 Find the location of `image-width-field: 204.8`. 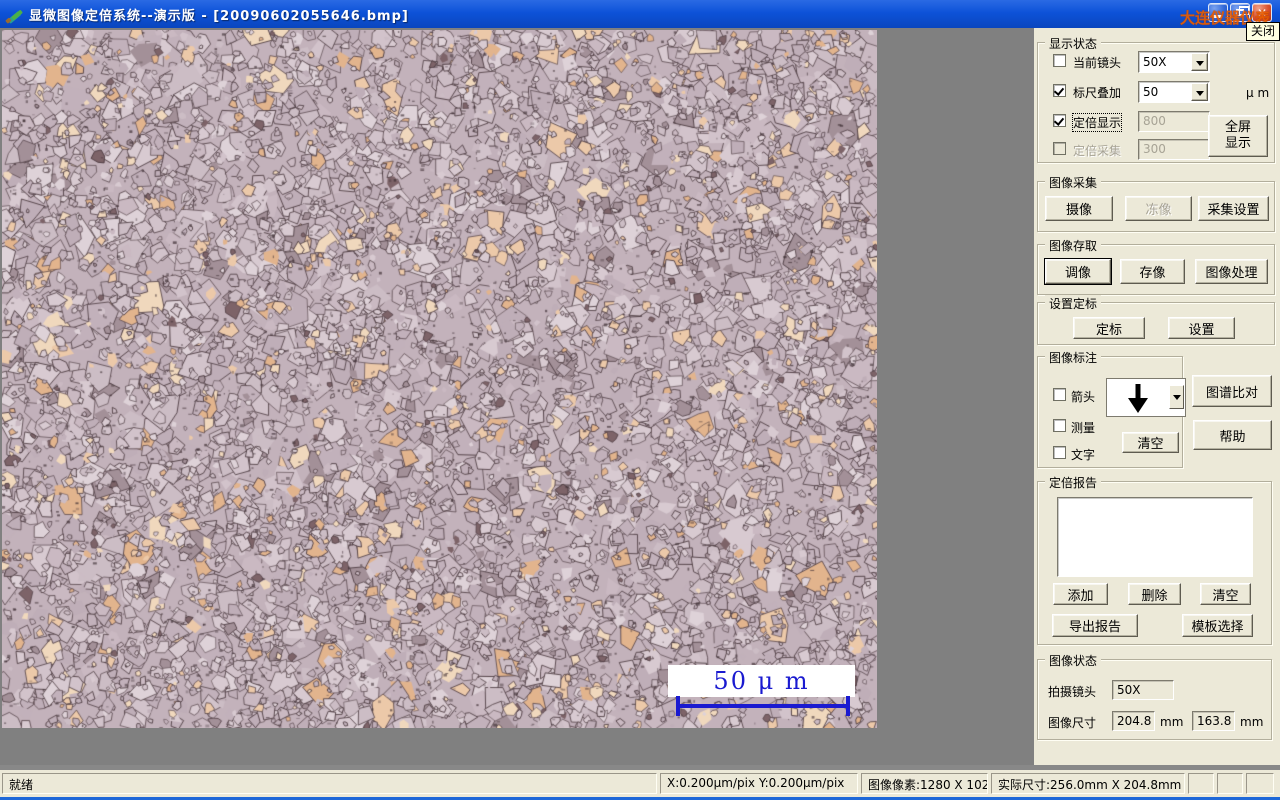

image-width-field: 204.8 is located at coordinates (1133, 721).